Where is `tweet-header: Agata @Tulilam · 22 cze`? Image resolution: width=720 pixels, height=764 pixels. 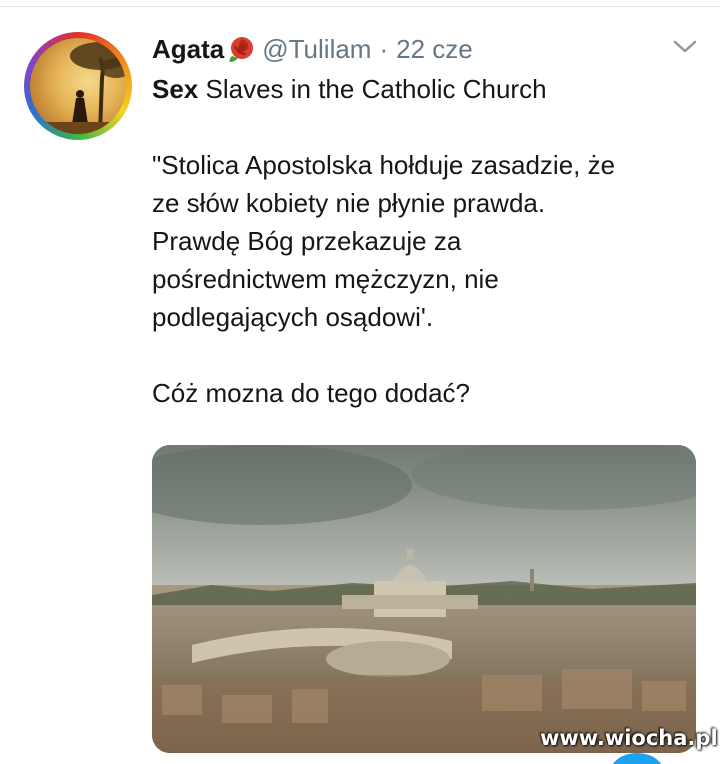 tweet-header: Agata @Tulilam · 22 cze is located at coordinates (312, 49).